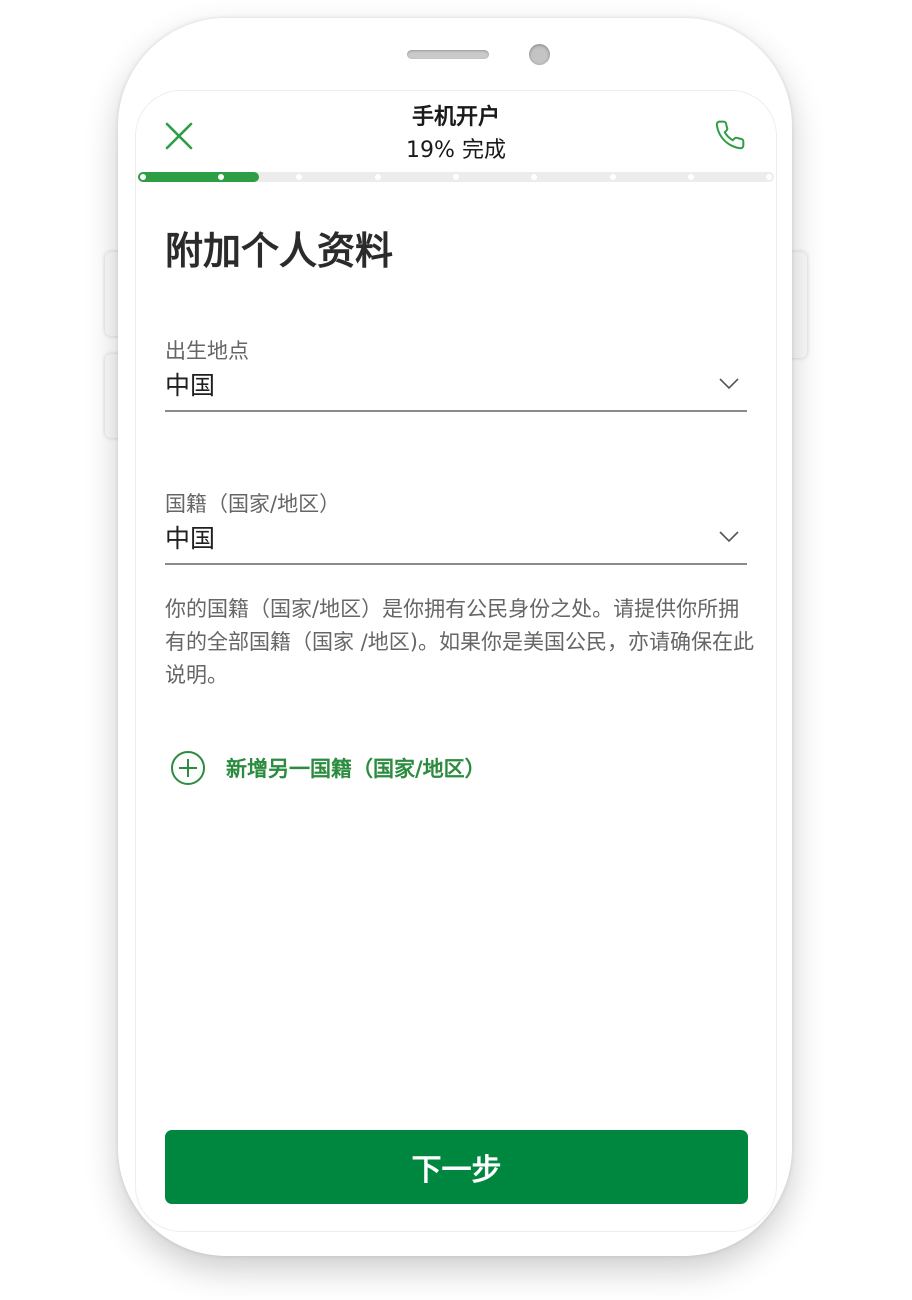  What do you see at coordinates (539, 54) in the screenshot?
I see `phone-camera` at bounding box center [539, 54].